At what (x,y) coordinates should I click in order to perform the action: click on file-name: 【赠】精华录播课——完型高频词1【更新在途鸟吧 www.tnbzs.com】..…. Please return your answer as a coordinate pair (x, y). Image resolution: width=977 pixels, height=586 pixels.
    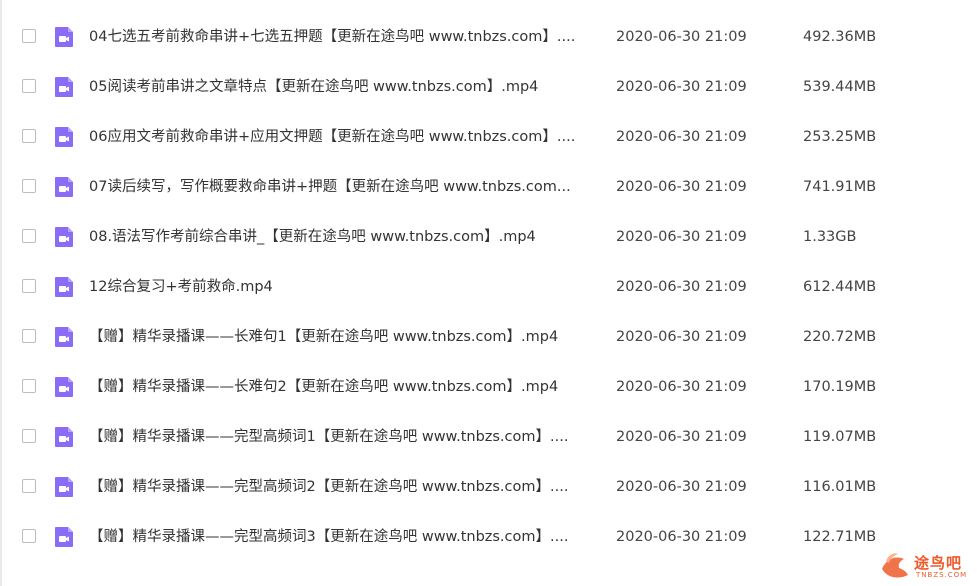
    Looking at the image, I should click on (341, 437).